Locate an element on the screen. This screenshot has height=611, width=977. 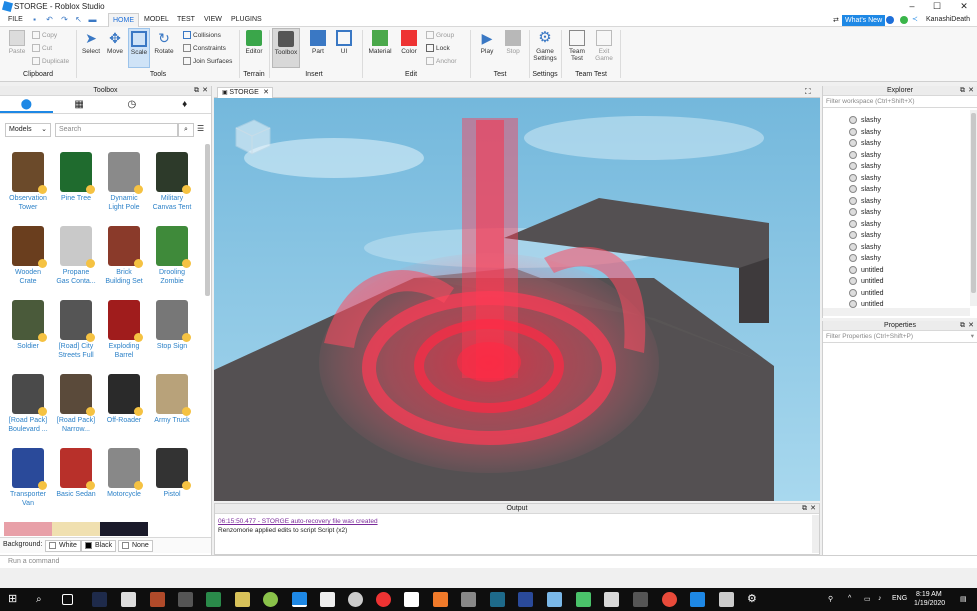
play-button: ▶ Play is located at coordinates (487, 42).